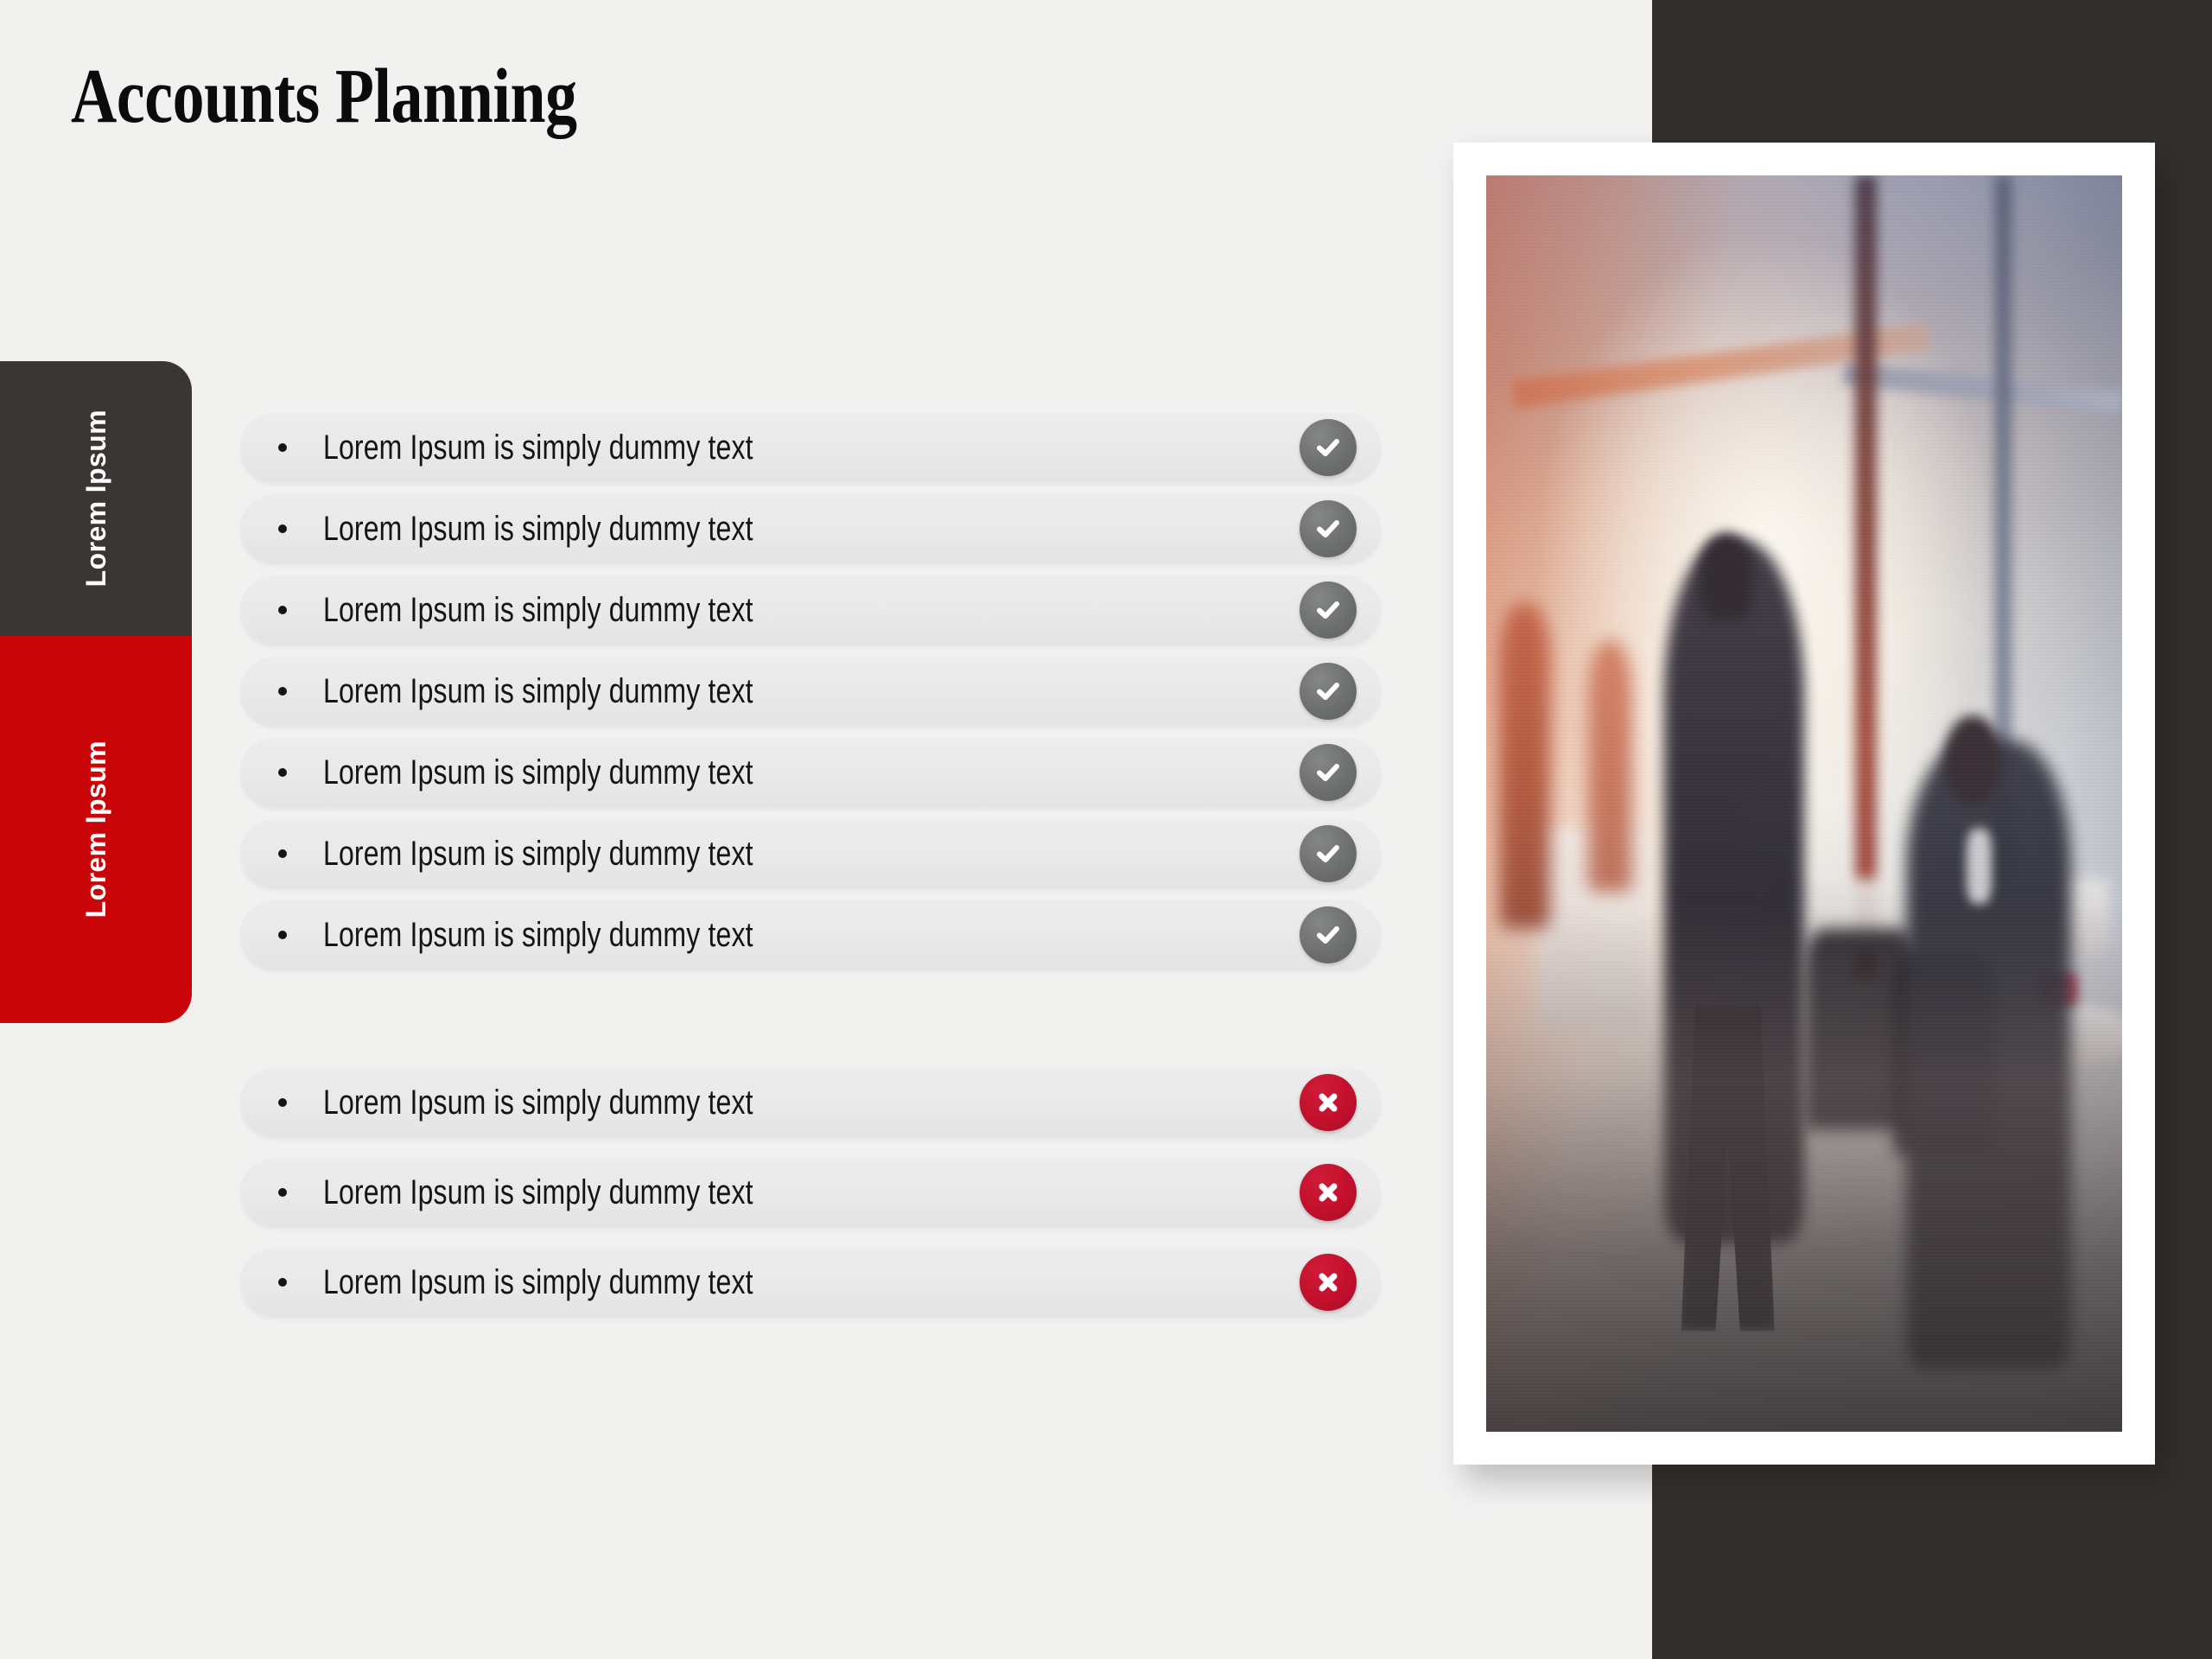  I want to click on sidebar-item-dark: Lorem Ipsum, so click(96, 498).